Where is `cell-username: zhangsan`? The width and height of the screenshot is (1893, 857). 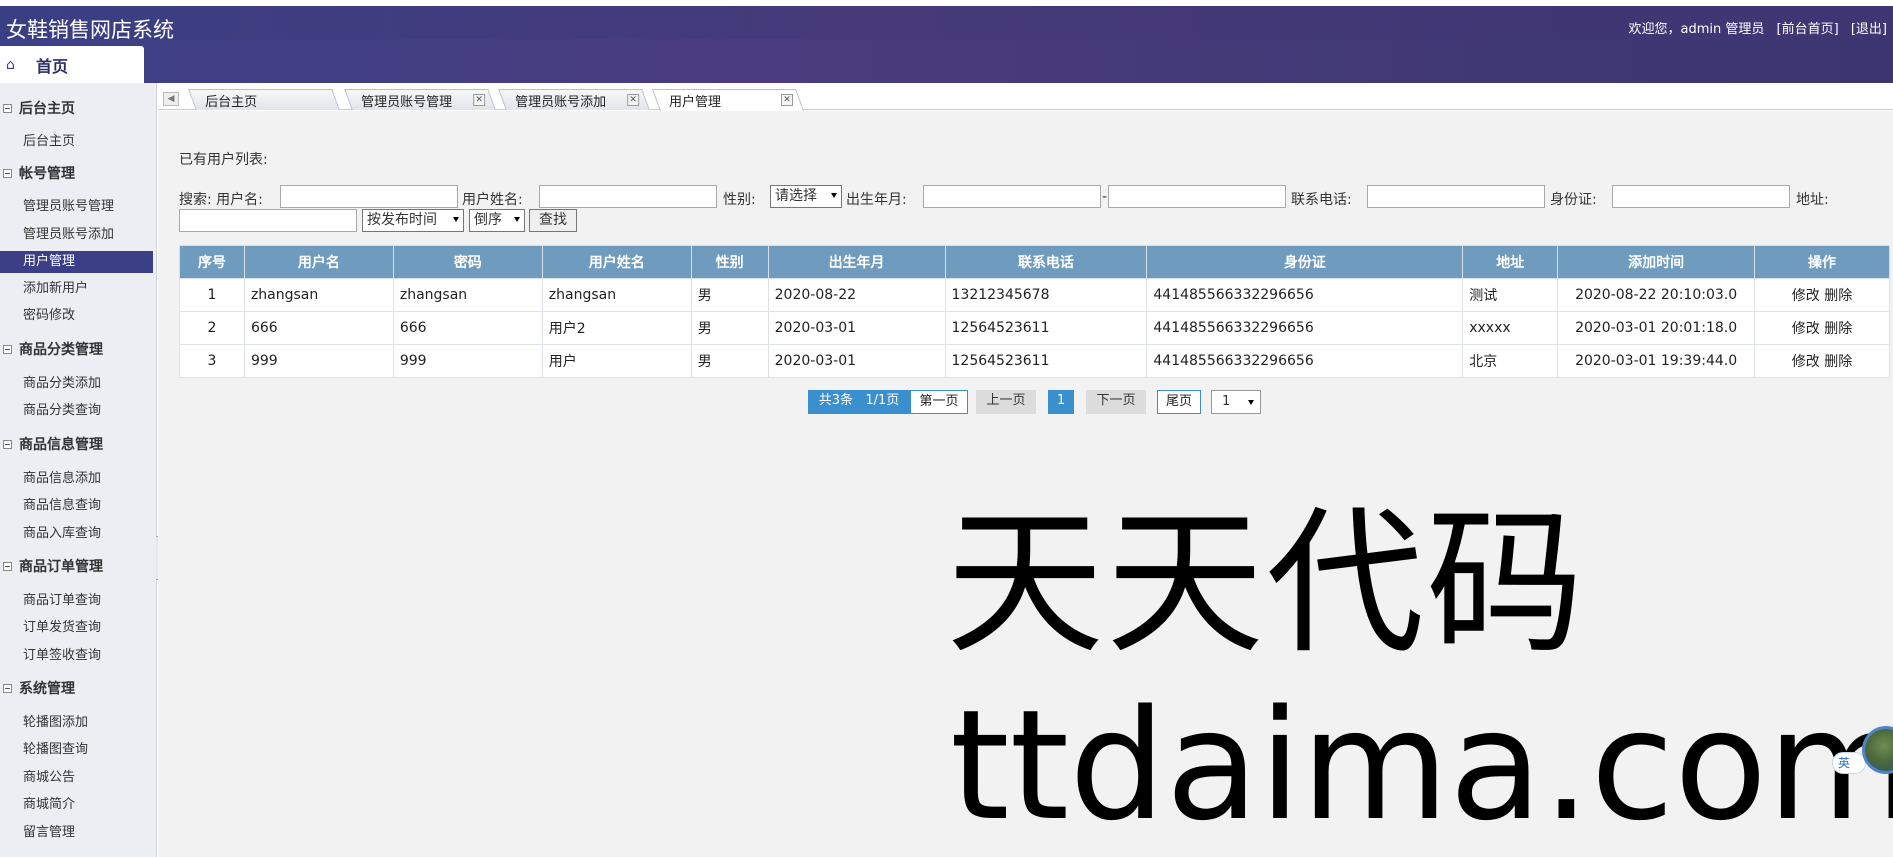
cell-username: zhangsan is located at coordinates (318, 295).